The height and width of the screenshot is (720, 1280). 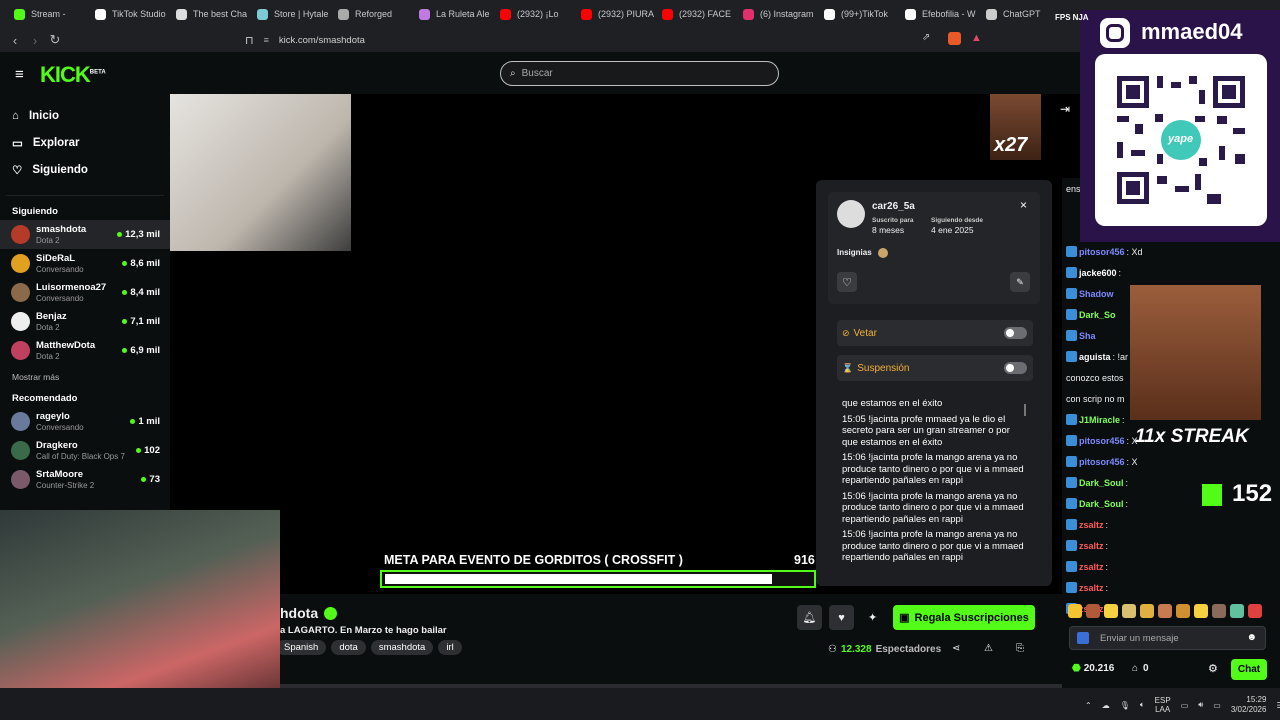 What do you see at coordinates (55, 40) in the screenshot?
I see `reload-icon: ↻` at bounding box center [55, 40].